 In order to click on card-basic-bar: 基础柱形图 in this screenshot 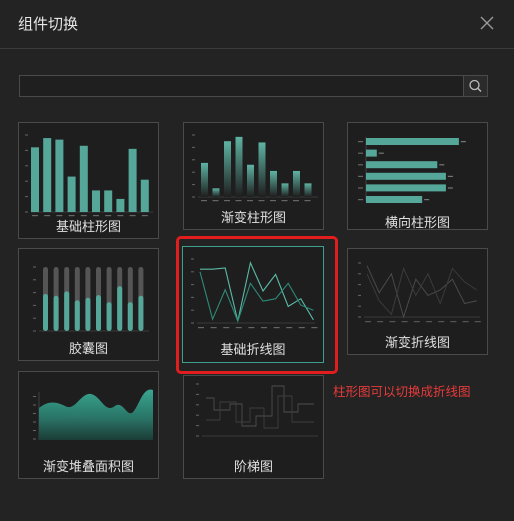, I will do `click(88, 180)`.